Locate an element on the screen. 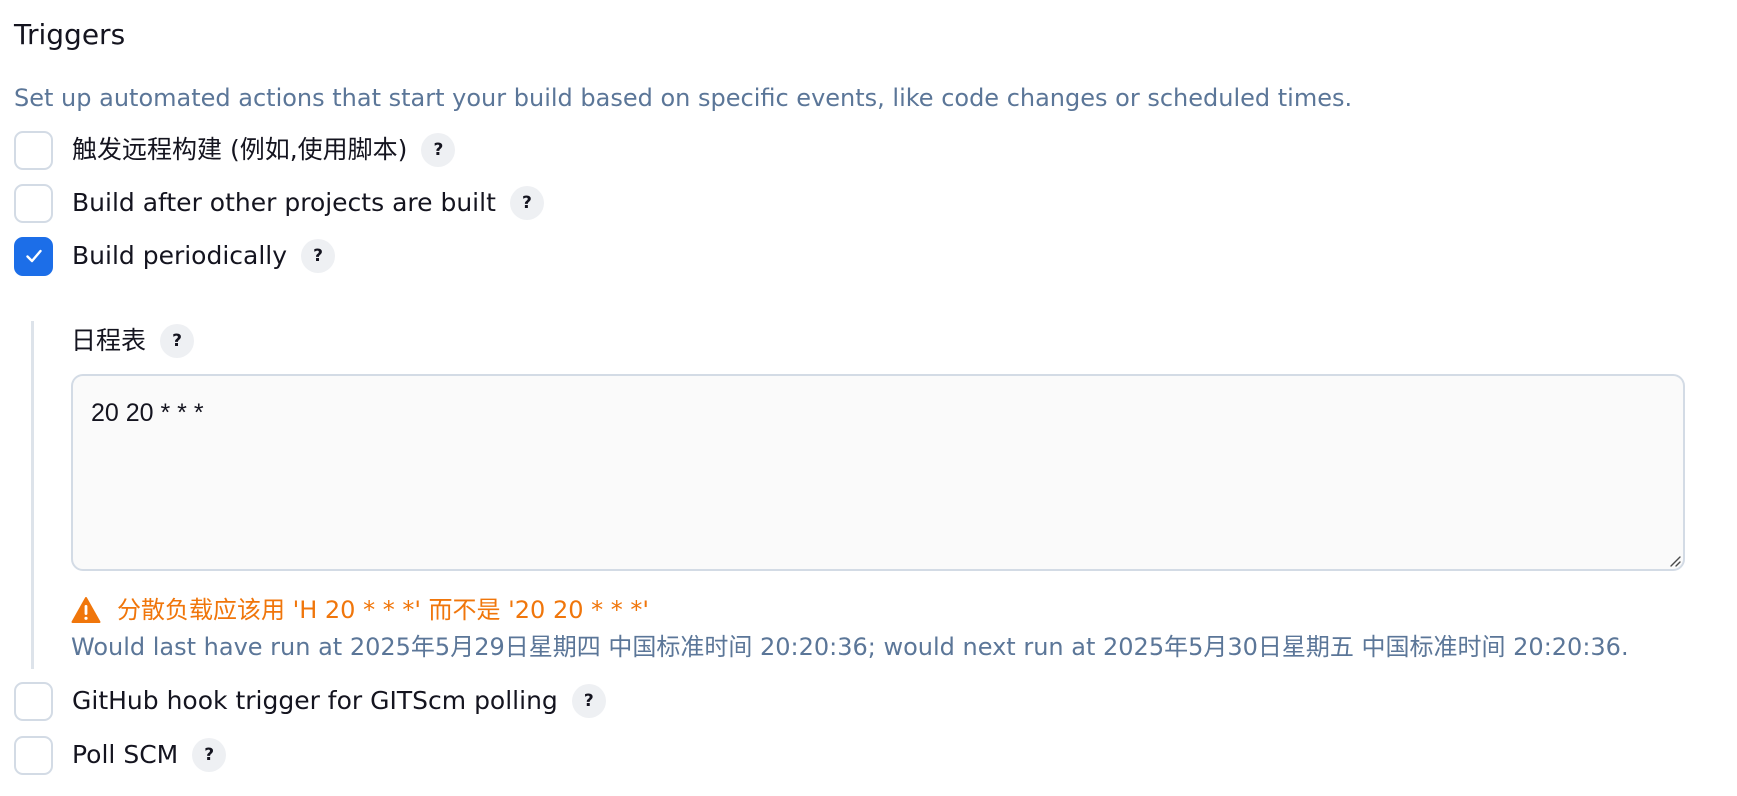  trigger-build-periodically-checkbox is located at coordinates (33, 256).